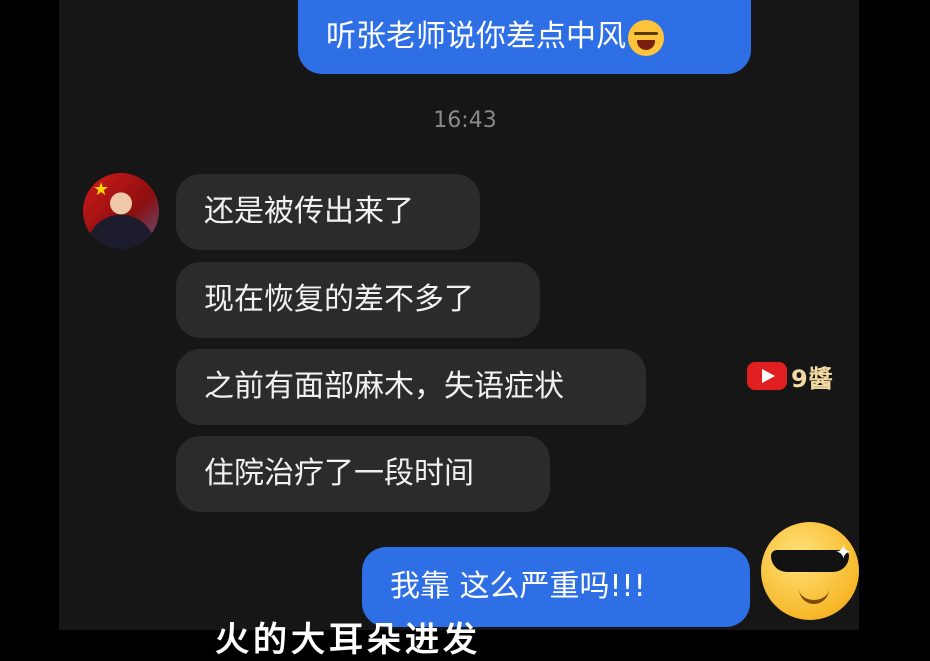  I want to click on sunglasses-emoji-icon: ✦, so click(810, 571).